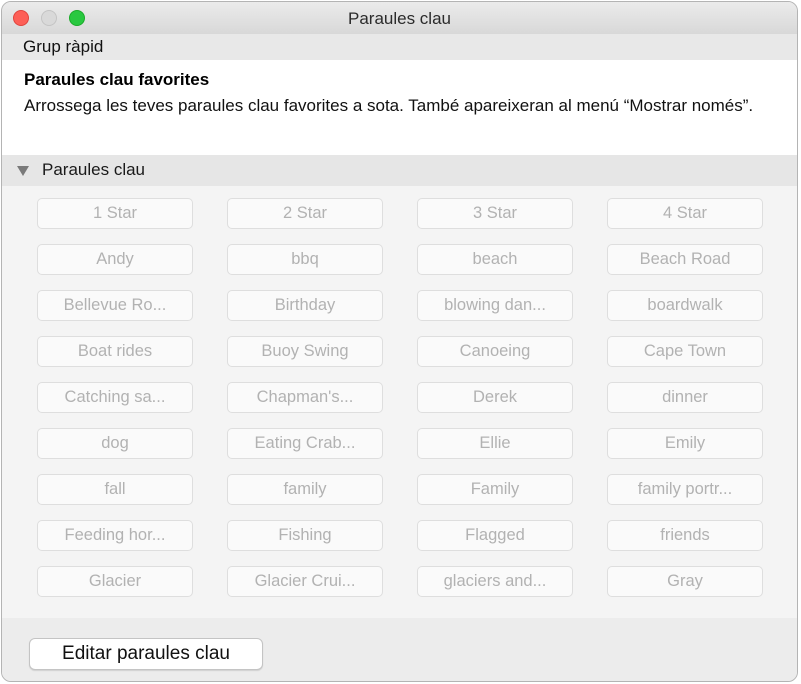 The width and height of the screenshot is (801, 684). What do you see at coordinates (399, 47) in the screenshot?
I see `quick-group-bar: Grup ràpid` at bounding box center [399, 47].